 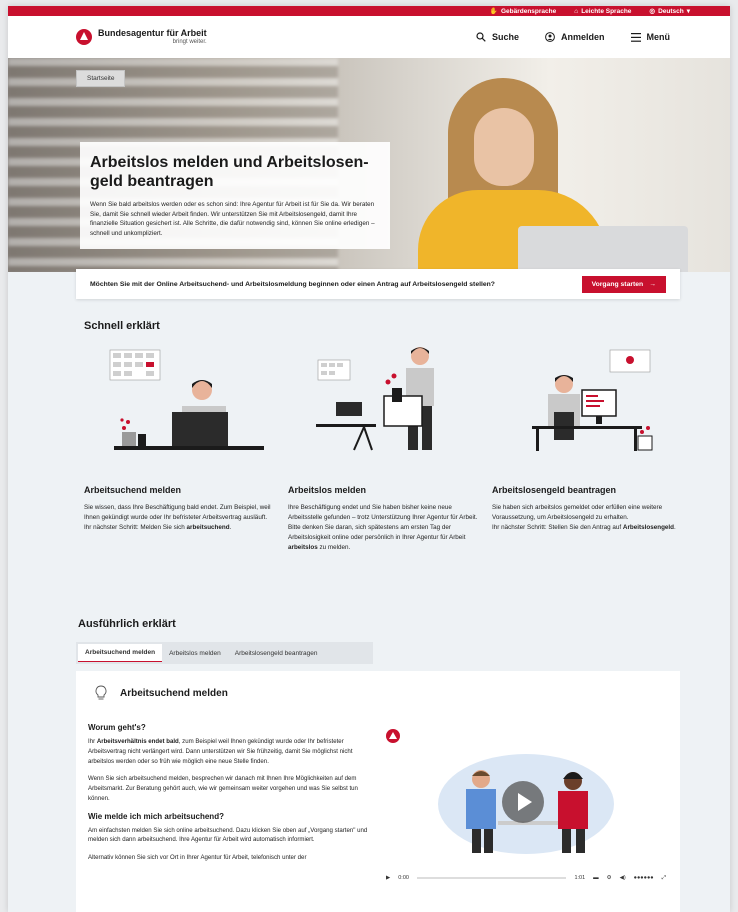 What do you see at coordinates (603, 249) in the screenshot?
I see `hero-photo-laptop` at bounding box center [603, 249].